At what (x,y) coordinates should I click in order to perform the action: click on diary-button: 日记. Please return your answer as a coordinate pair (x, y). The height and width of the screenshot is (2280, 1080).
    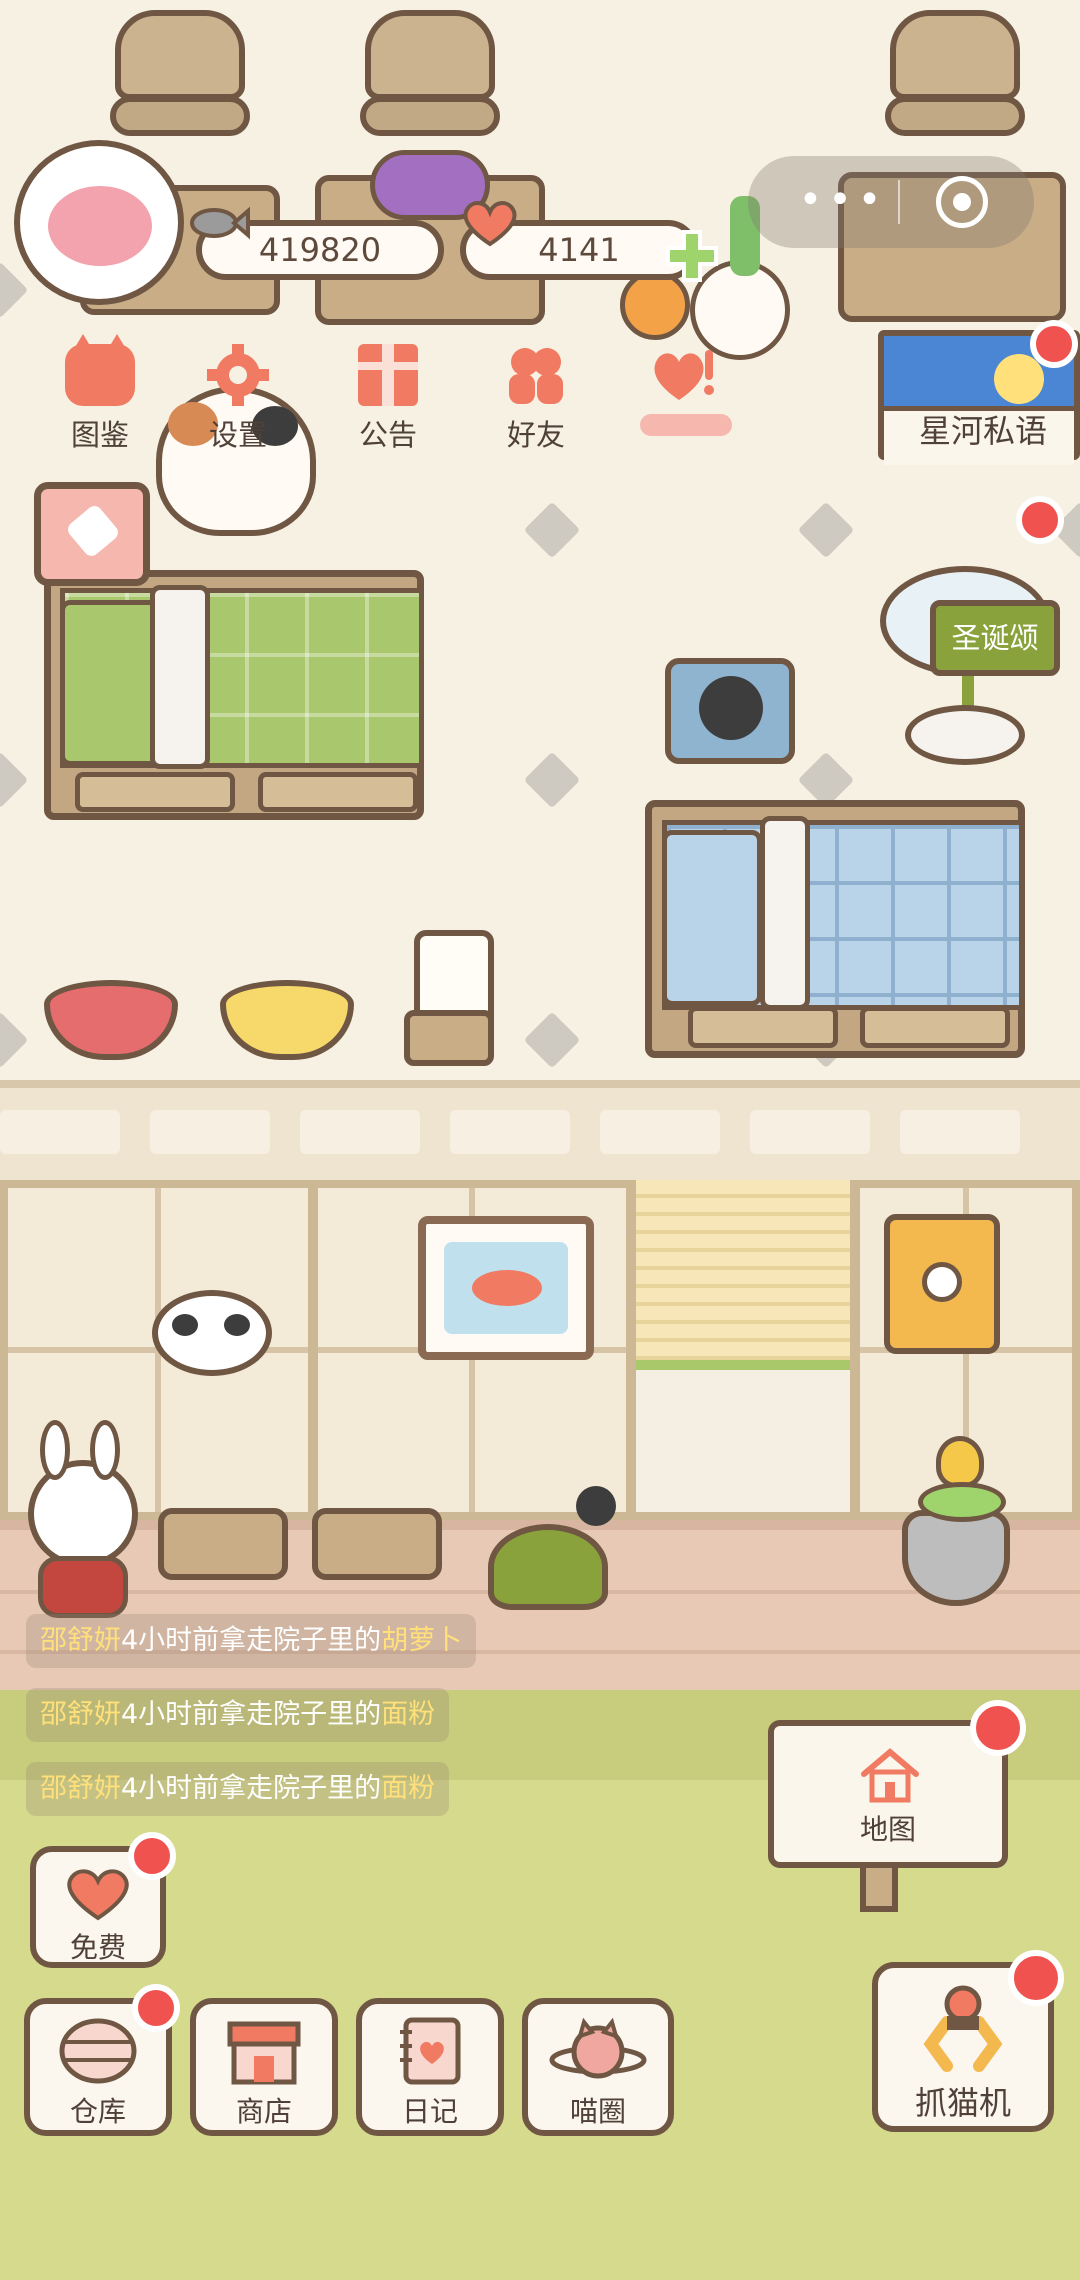
    Looking at the image, I should click on (430, 2067).